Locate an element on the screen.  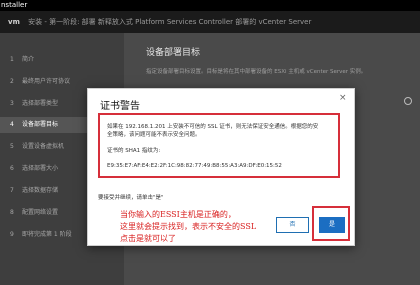
accept-prompt: 要接受并继续，请单击"是" is located at coordinates (131, 198).